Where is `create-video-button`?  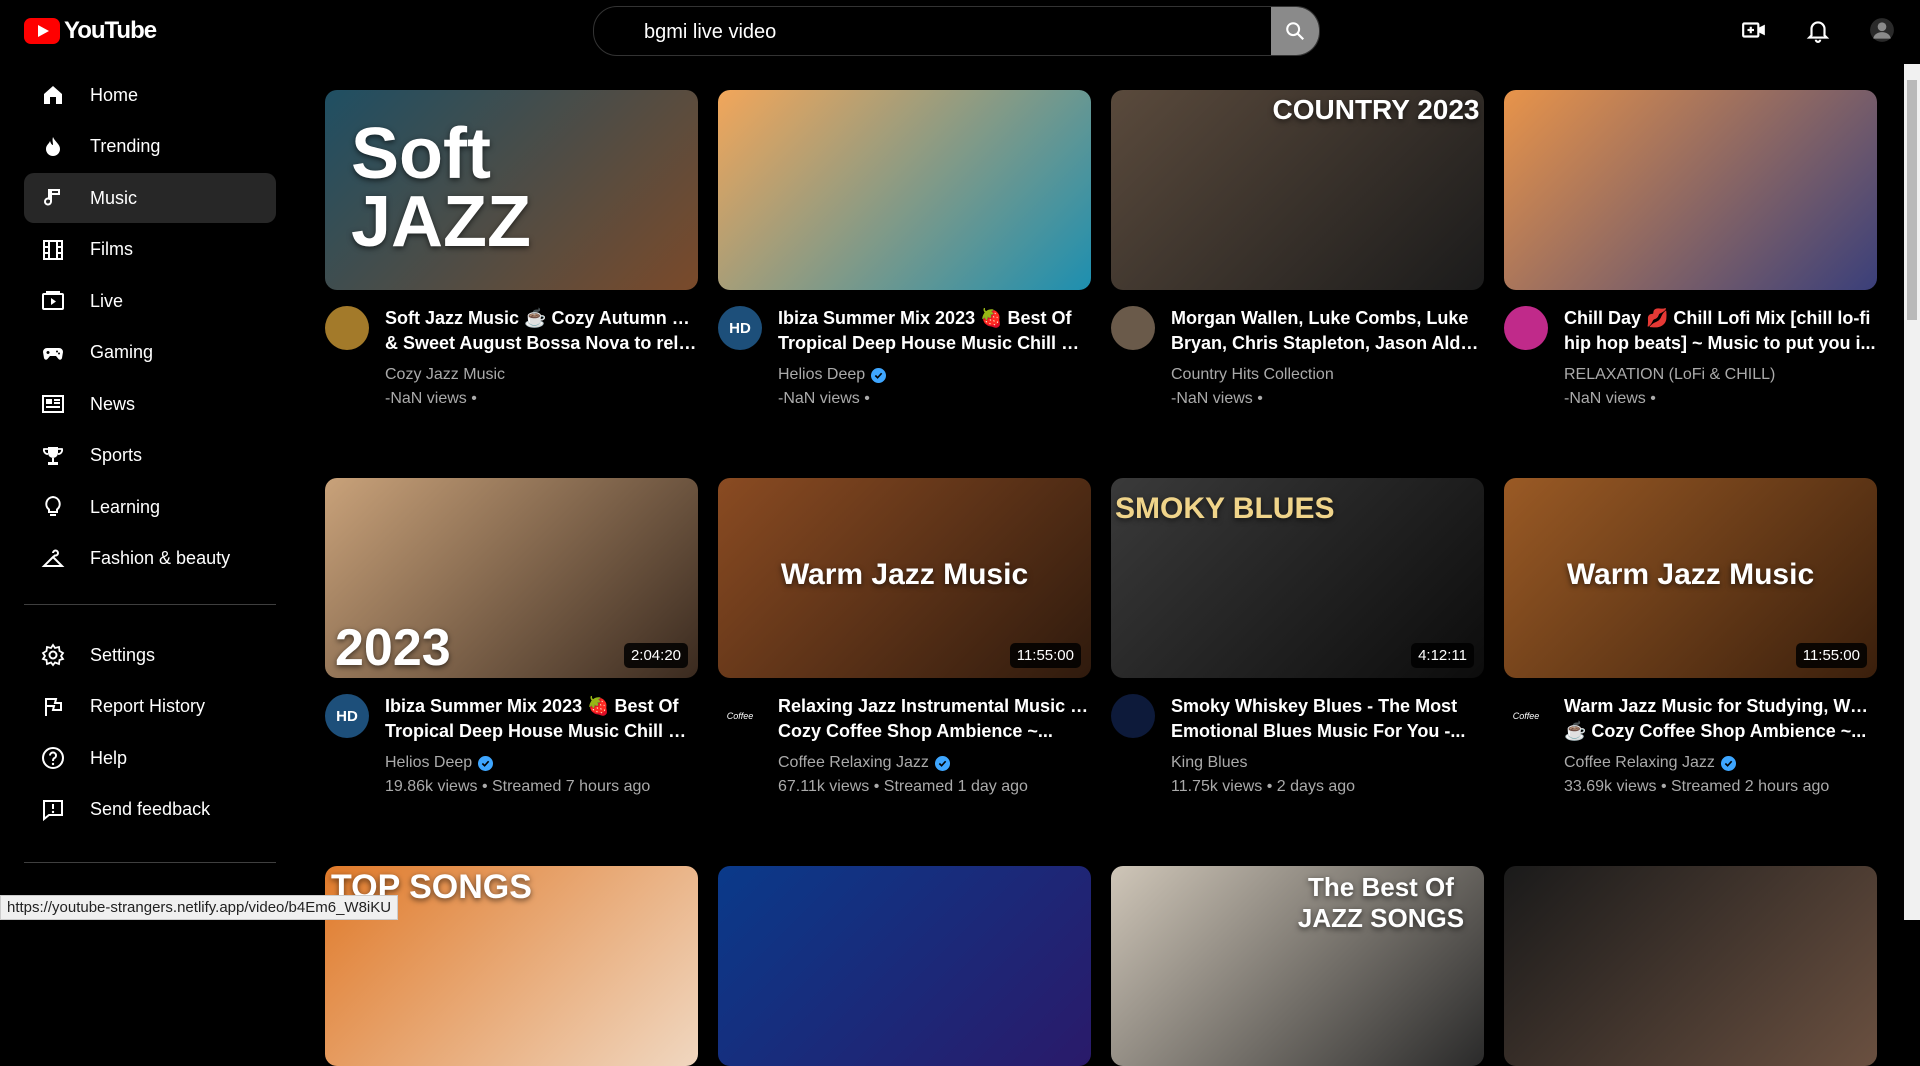
create-video-button is located at coordinates (1754, 30).